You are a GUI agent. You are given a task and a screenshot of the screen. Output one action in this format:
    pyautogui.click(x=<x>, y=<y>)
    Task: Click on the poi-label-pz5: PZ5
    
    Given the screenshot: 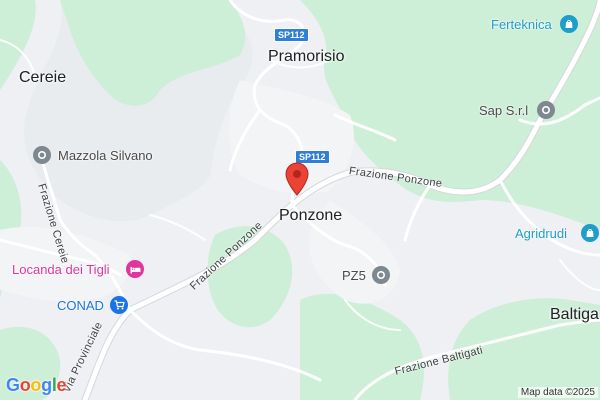 What is the action you would take?
    pyautogui.click(x=354, y=275)
    